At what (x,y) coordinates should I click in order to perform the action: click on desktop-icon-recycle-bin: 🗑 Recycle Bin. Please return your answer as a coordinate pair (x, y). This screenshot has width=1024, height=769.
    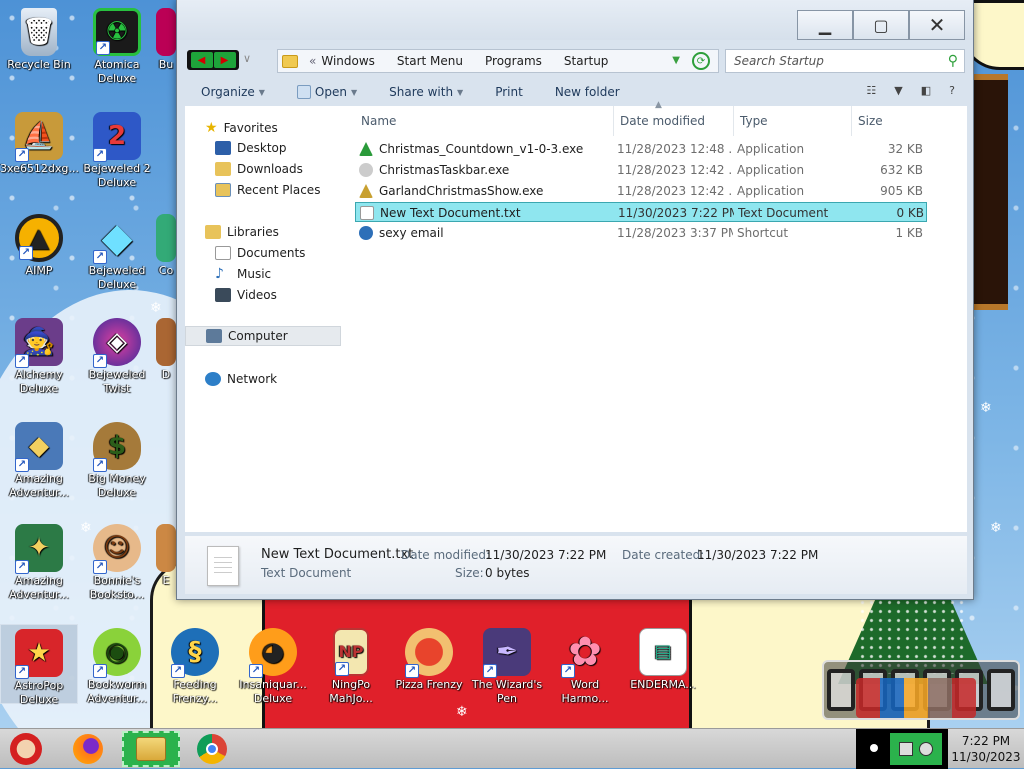
    Looking at the image, I should click on (39, 38).